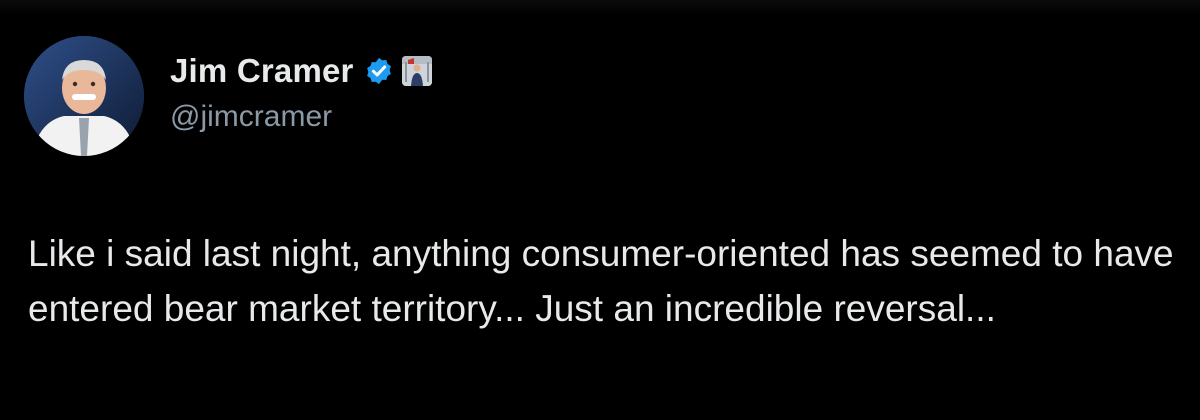  What do you see at coordinates (416, 71) in the screenshot?
I see `affiliate-badge-icon` at bounding box center [416, 71].